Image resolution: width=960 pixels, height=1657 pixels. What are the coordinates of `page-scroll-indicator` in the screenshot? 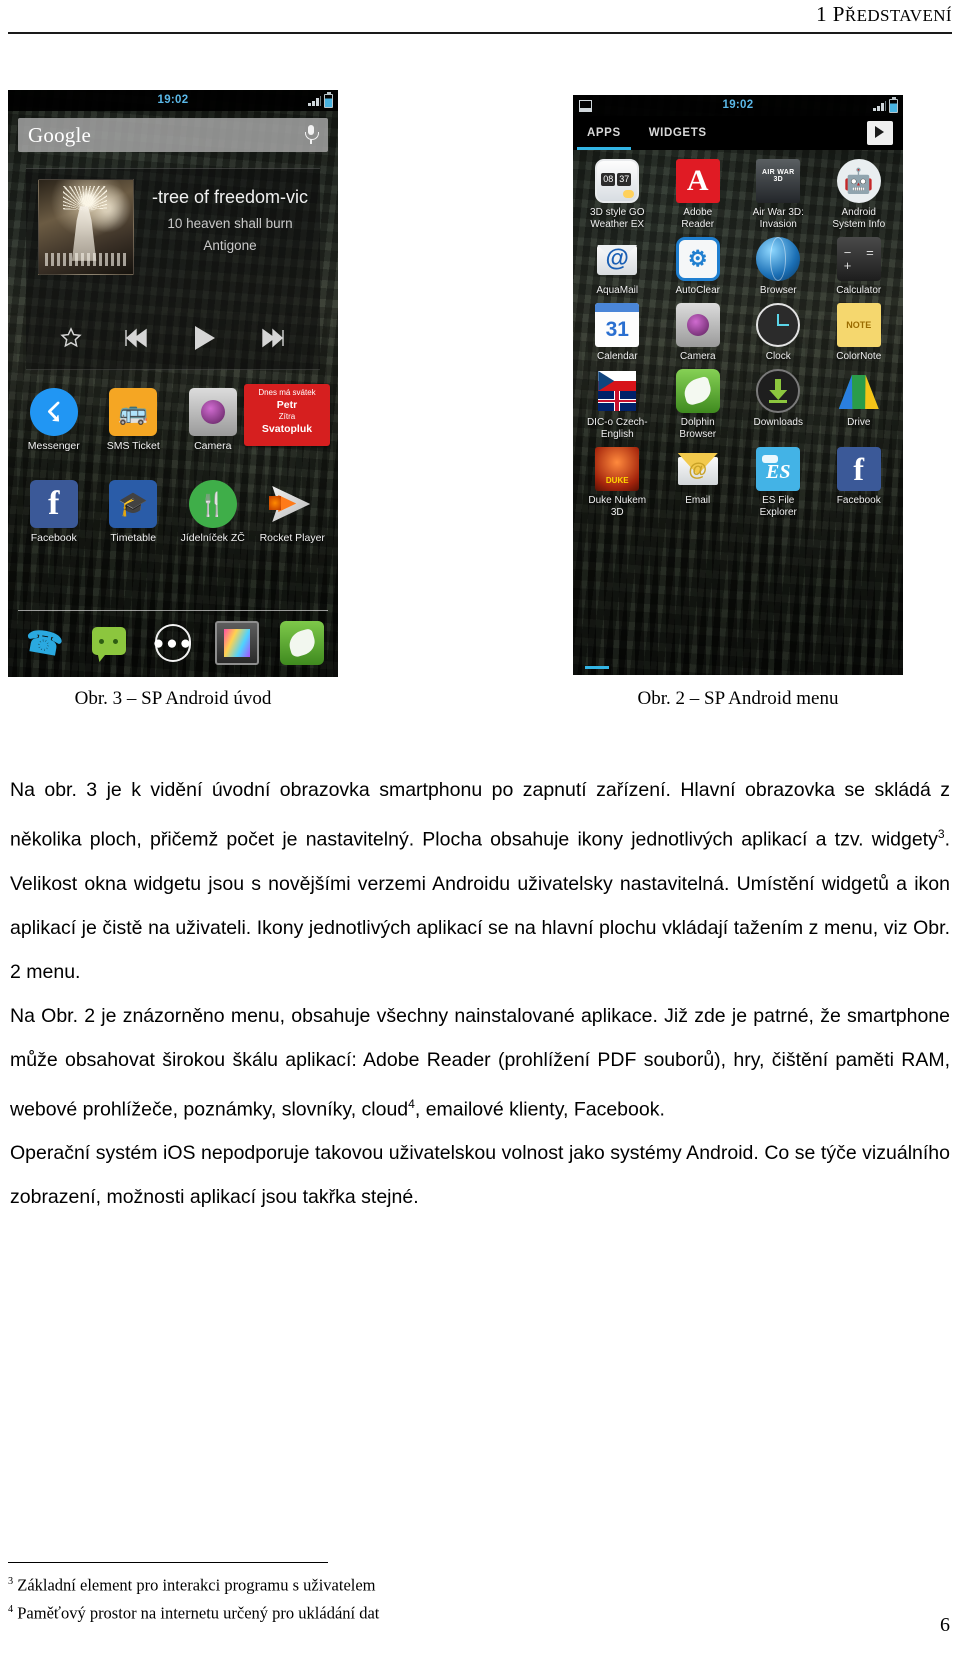 It's located at (597, 667).